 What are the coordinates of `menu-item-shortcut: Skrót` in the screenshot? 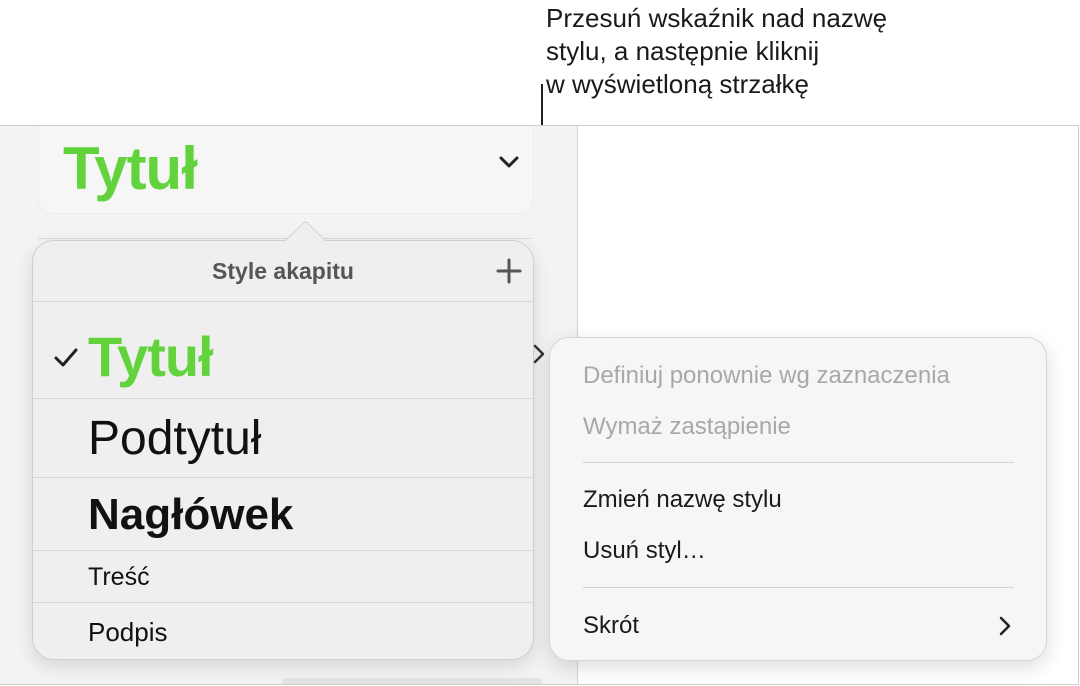 It's located at (611, 626).